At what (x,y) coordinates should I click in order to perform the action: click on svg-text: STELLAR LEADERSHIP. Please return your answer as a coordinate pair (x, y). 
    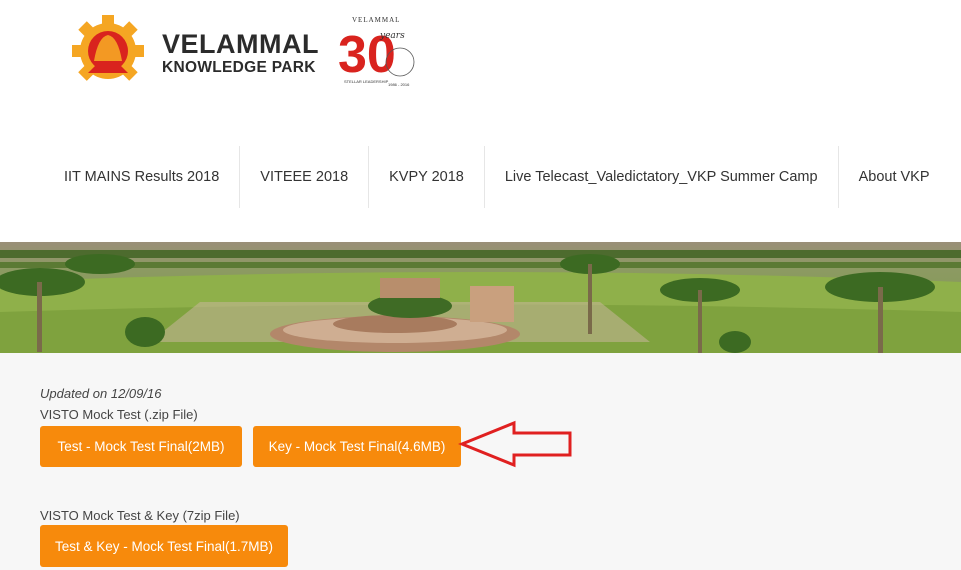
    Looking at the image, I should click on (366, 81).